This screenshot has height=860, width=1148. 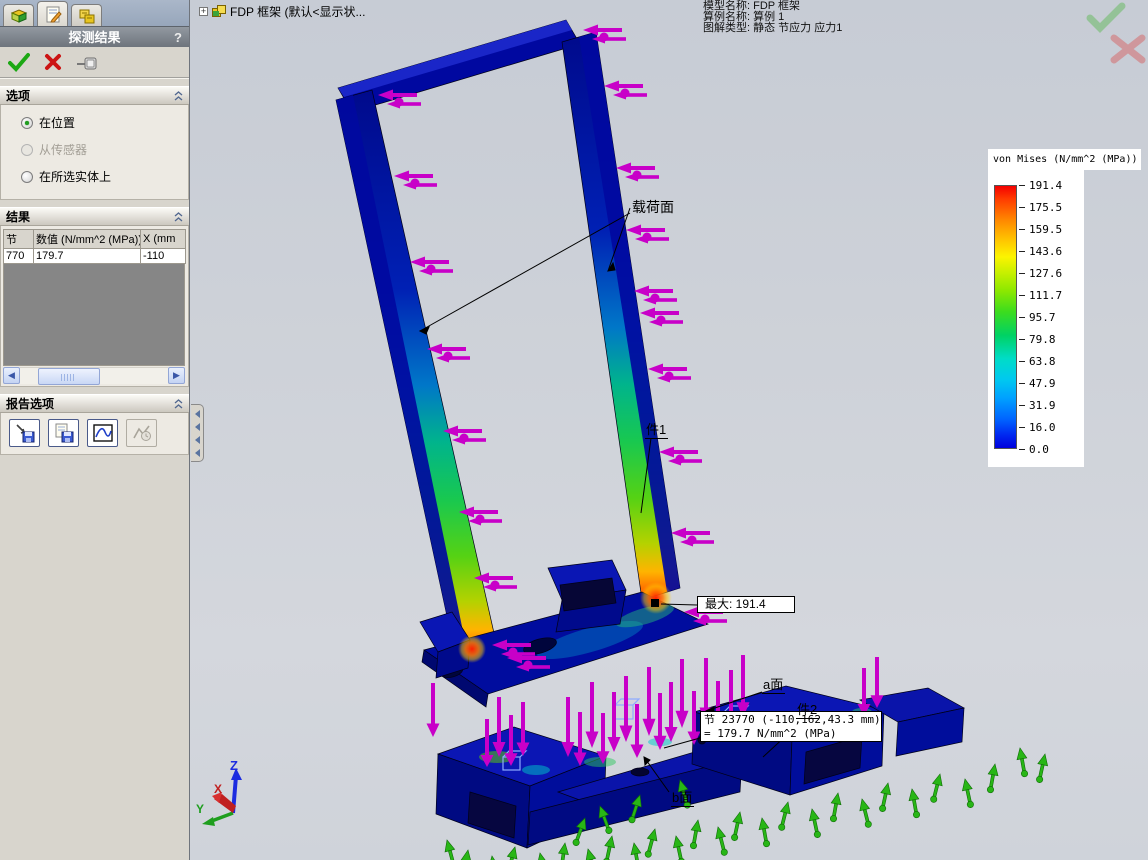 I want to click on panel-actions, so click(x=94, y=63).